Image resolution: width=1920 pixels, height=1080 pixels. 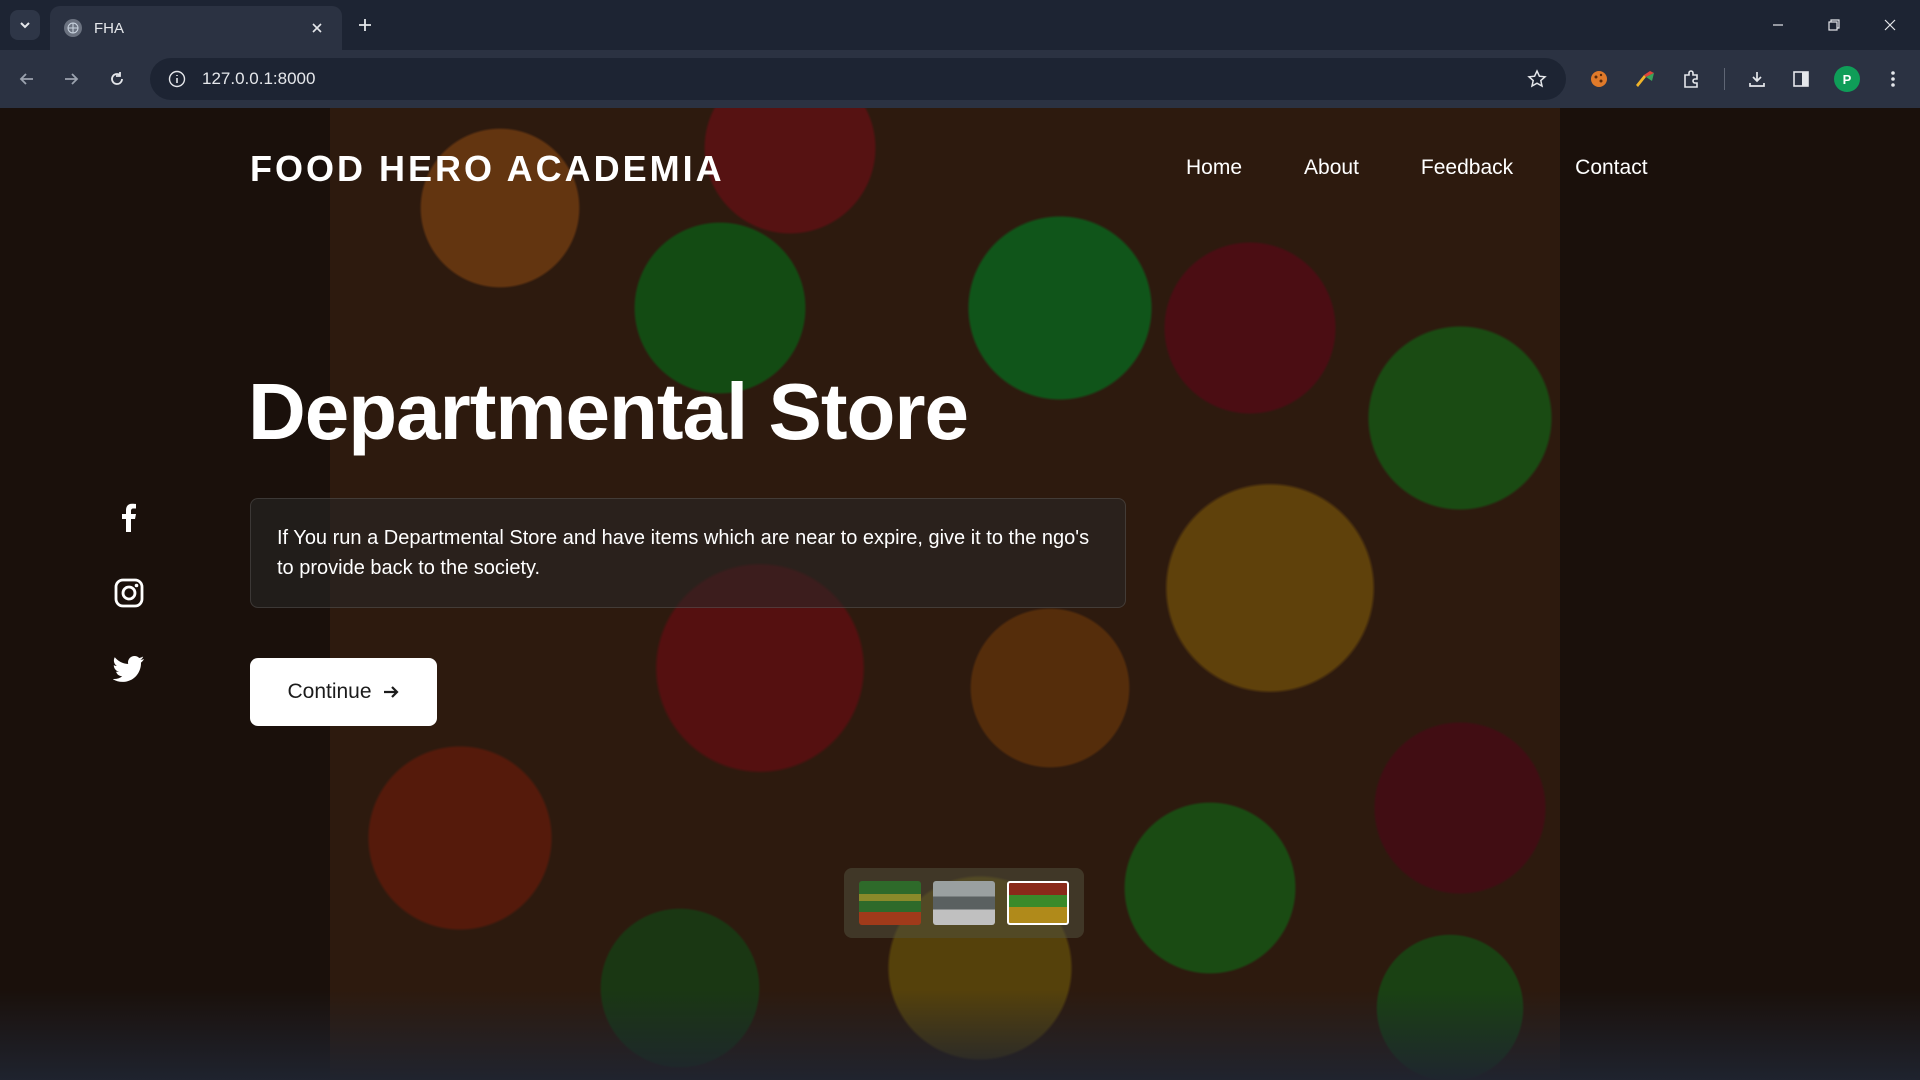 I want to click on reload-icon, so click(x=117, y=78).